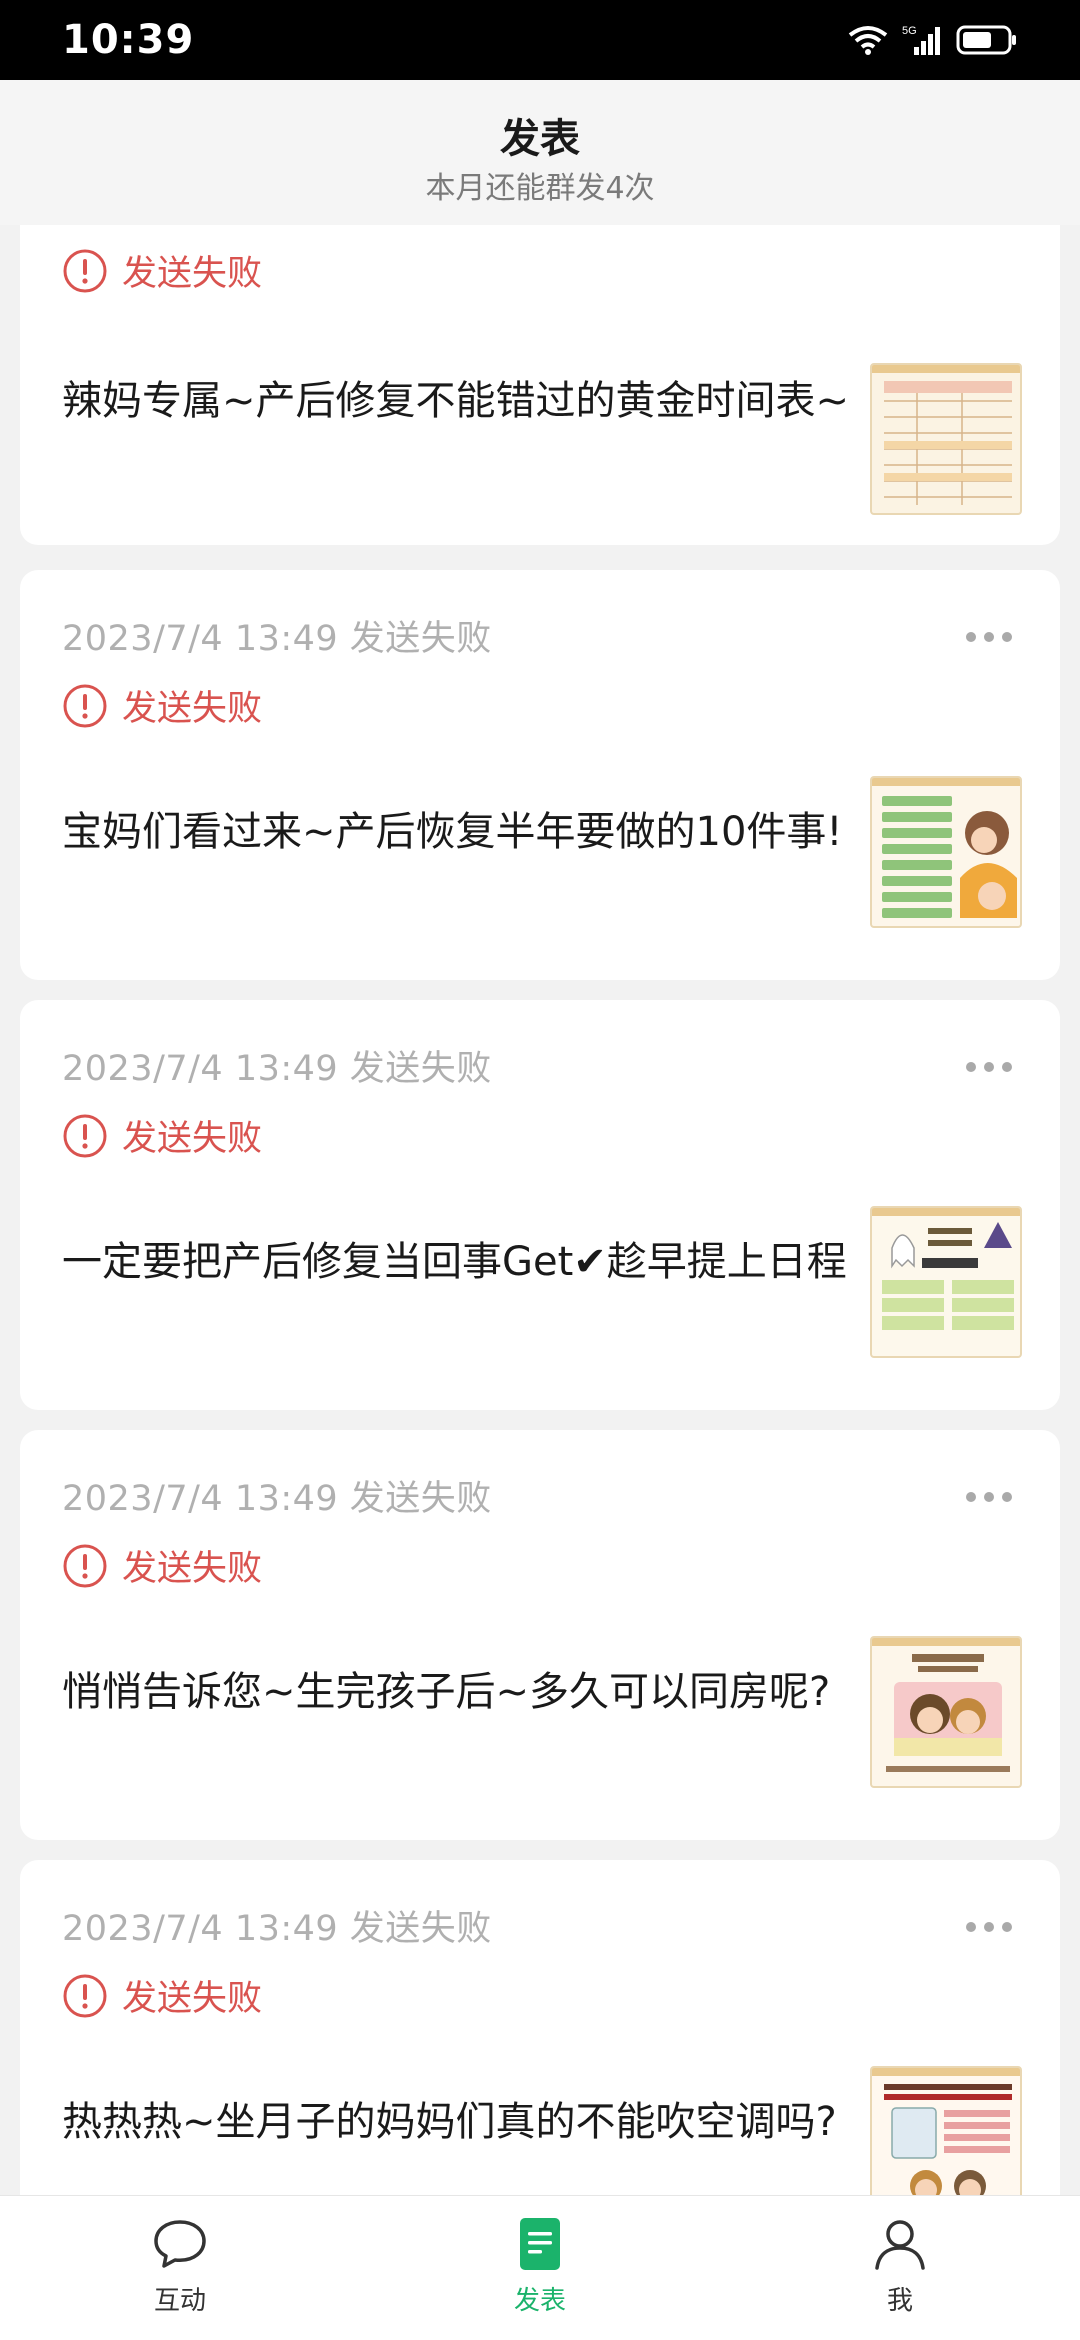 This screenshot has width=1080, height=2340. Describe the element at coordinates (540, 188) in the screenshot. I see `remaining-sends-subtitle: 本月还能群发4次` at that location.